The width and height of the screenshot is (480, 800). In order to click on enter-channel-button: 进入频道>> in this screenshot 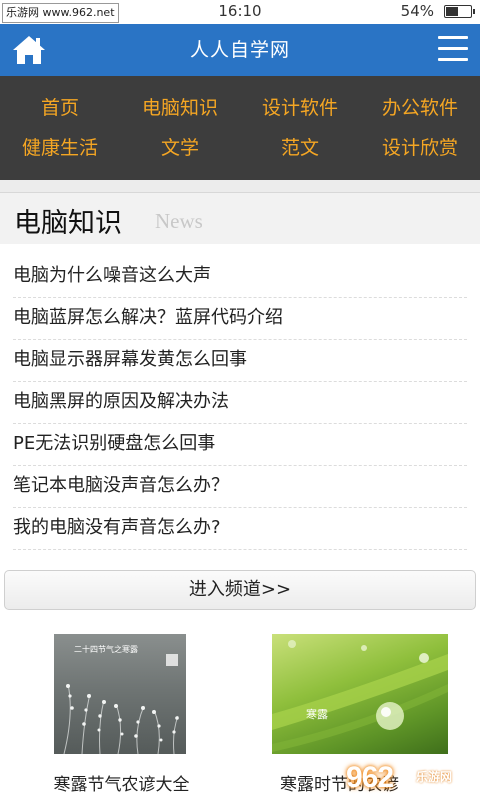, I will do `click(240, 590)`.